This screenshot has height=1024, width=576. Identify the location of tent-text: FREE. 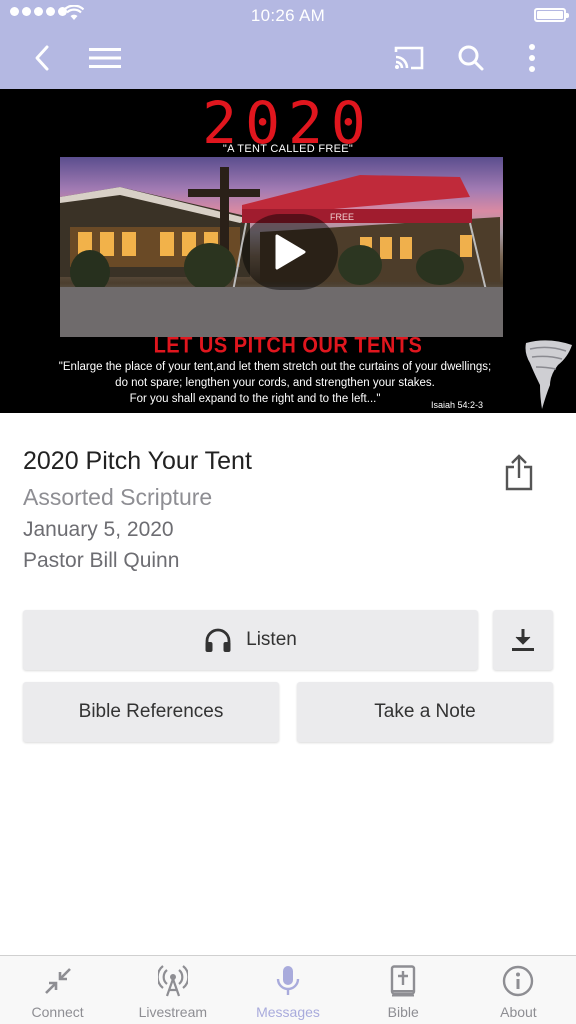
(342, 217).